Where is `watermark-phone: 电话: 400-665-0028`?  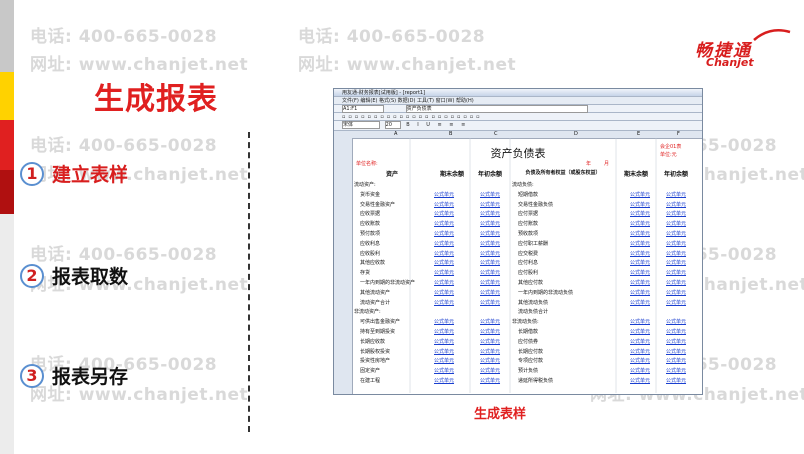
watermark-phone: 电话: 400-665-0028 is located at coordinates (392, 37).